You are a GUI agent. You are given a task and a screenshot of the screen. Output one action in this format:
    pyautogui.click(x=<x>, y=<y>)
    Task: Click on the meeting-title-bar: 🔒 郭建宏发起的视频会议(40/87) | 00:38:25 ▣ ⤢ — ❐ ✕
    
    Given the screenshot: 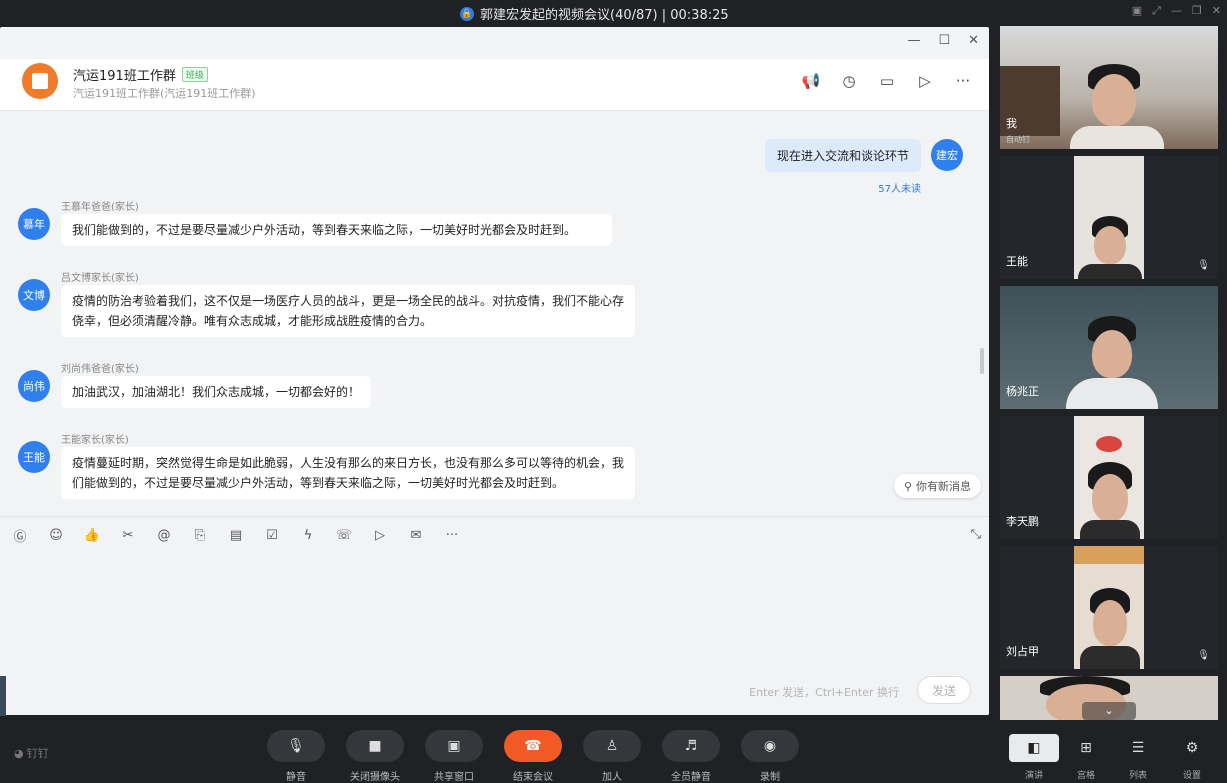 What is the action you would take?
    pyautogui.click(x=613, y=13)
    